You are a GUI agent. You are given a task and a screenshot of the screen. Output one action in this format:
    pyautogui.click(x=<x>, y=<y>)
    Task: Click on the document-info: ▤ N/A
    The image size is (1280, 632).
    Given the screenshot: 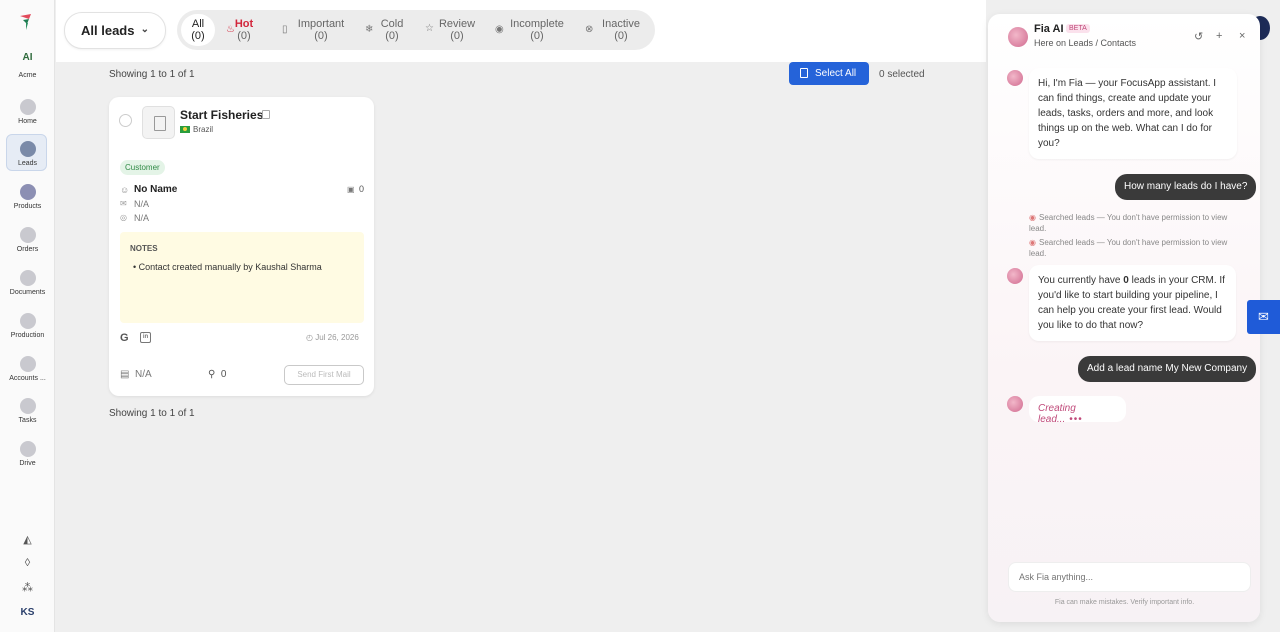 What is the action you would take?
    pyautogui.click(x=136, y=374)
    